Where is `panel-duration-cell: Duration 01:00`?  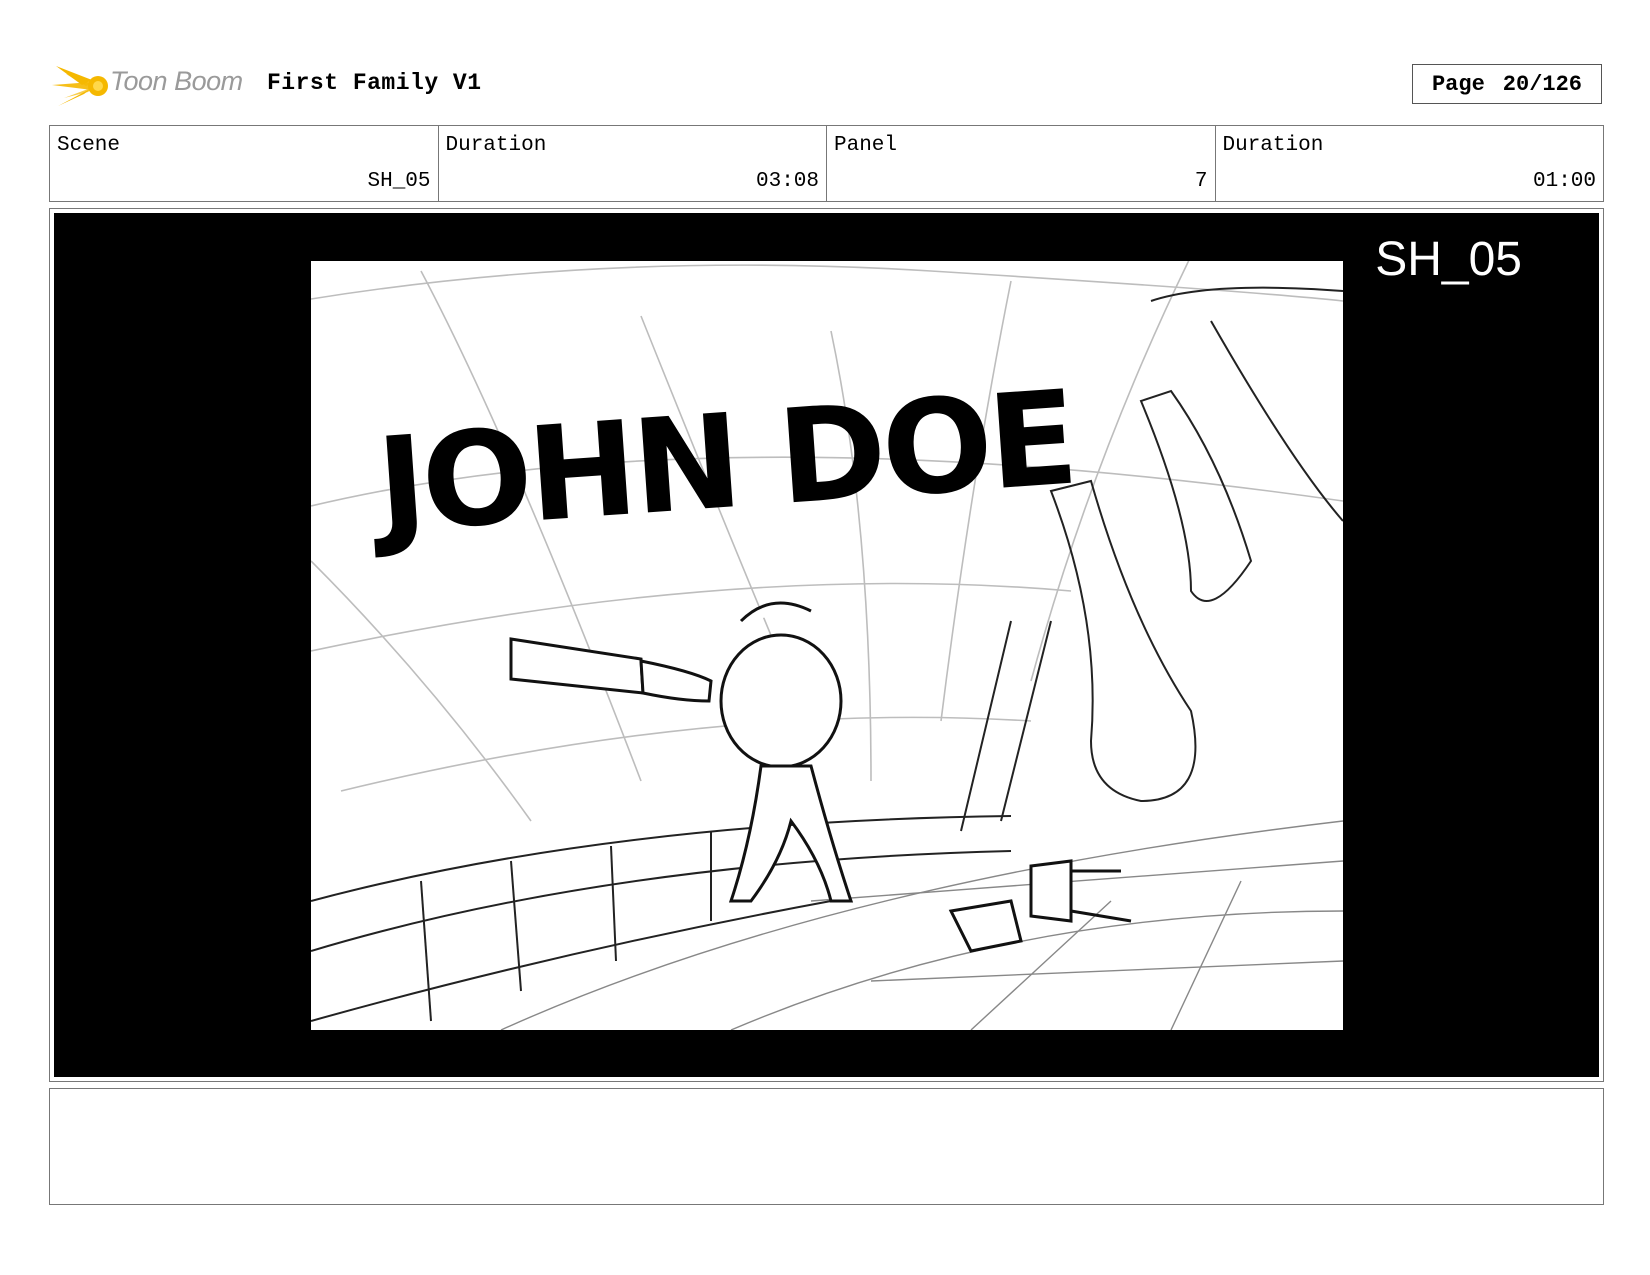
panel-duration-cell: Duration 01:00 is located at coordinates (1410, 163).